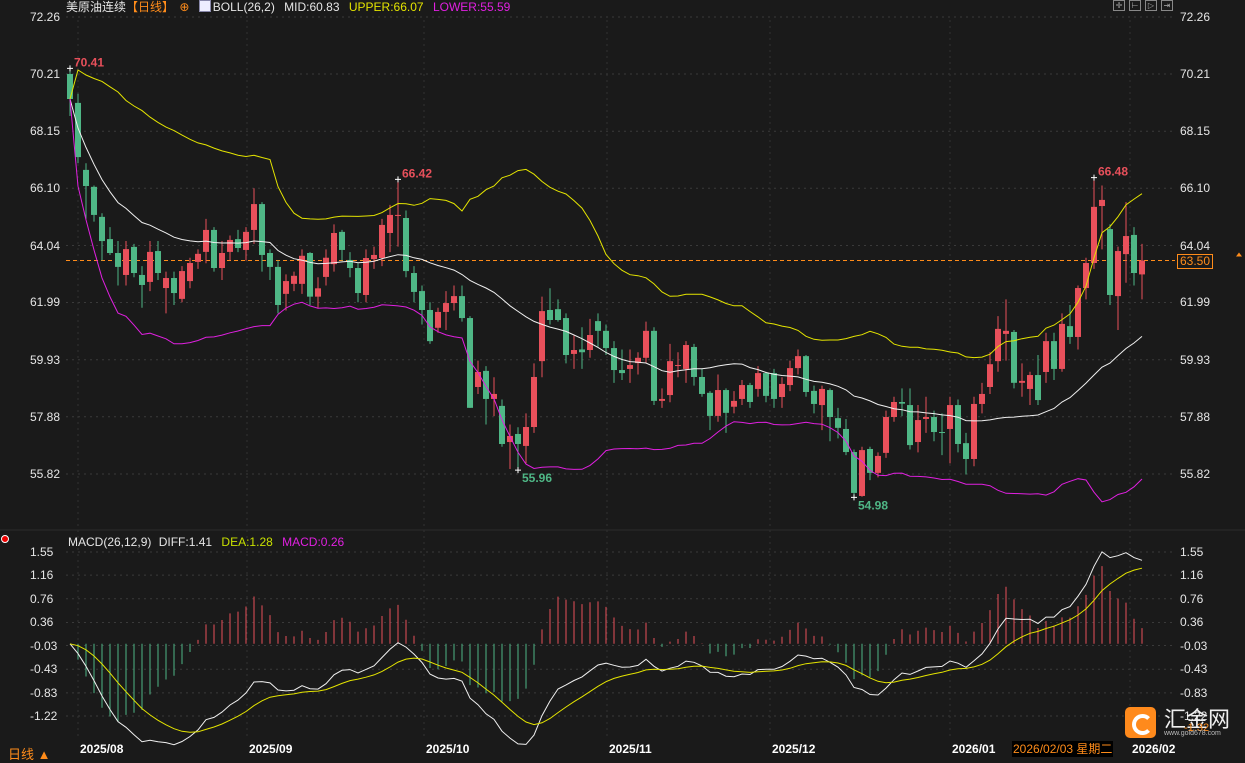 This screenshot has width=1245, height=763. I want to click on scroll-up-icon, so click(1239, 254).